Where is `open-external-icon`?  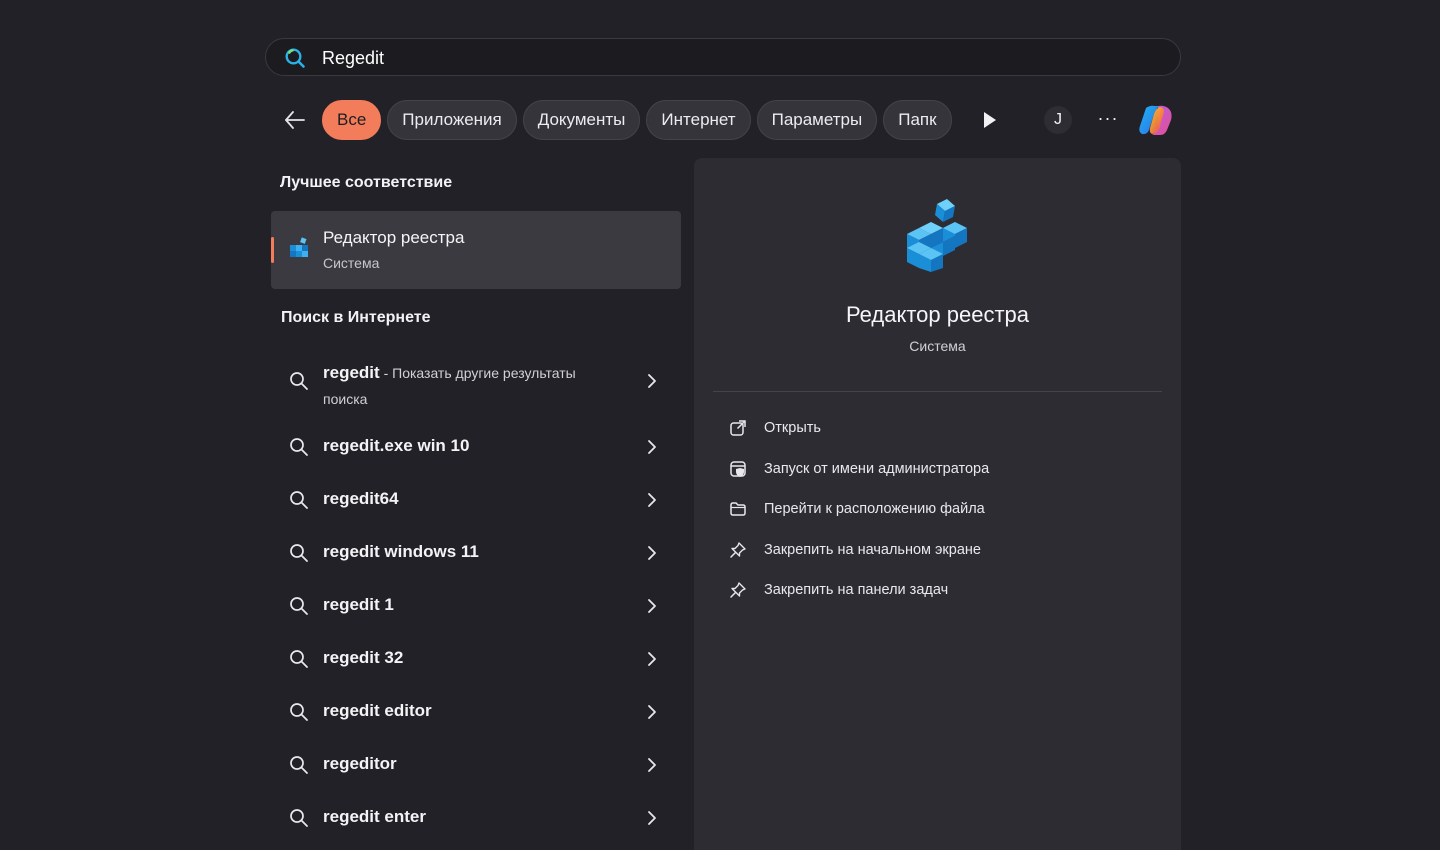
open-external-icon is located at coordinates (738, 428).